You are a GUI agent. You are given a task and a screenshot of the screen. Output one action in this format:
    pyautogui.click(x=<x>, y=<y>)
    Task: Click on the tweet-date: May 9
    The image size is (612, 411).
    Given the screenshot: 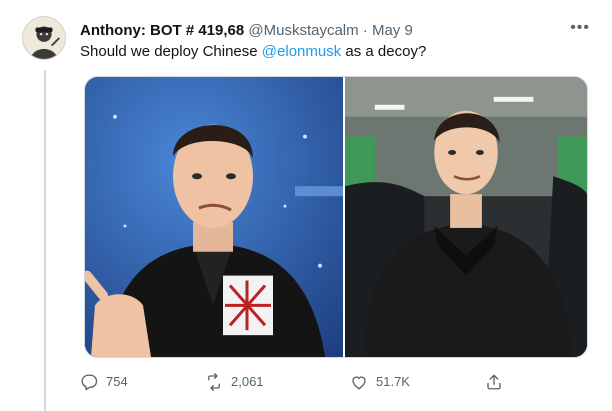 What is the action you would take?
    pyautogui.click(x=392, y=30)
    